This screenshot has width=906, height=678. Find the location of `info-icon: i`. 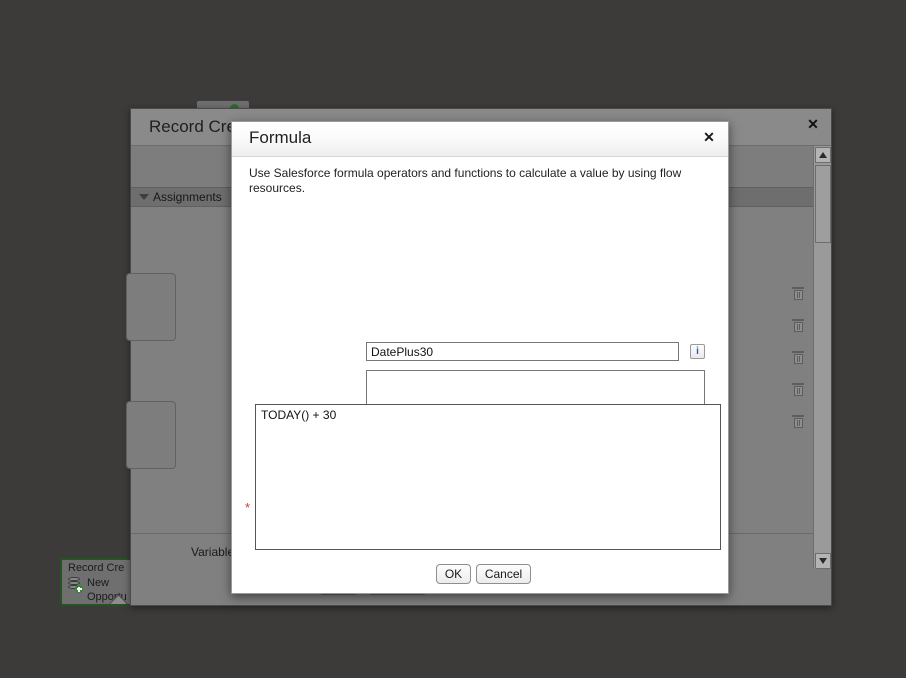

info-icon: i is located at coordinates (697, 351).